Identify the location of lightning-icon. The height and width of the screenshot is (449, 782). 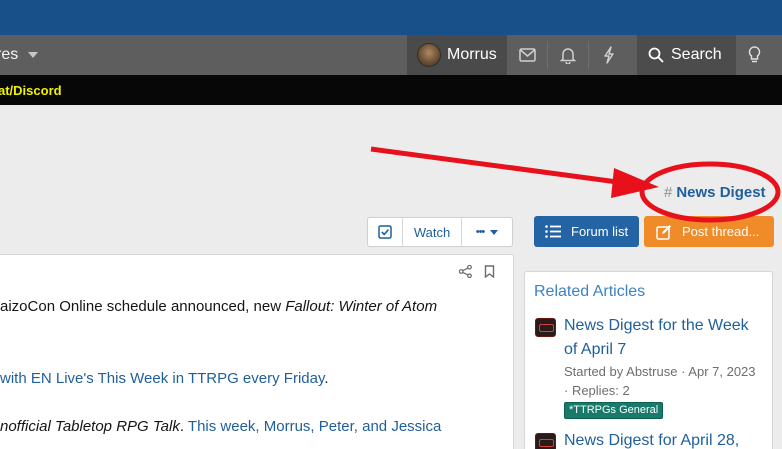
(609, 55).